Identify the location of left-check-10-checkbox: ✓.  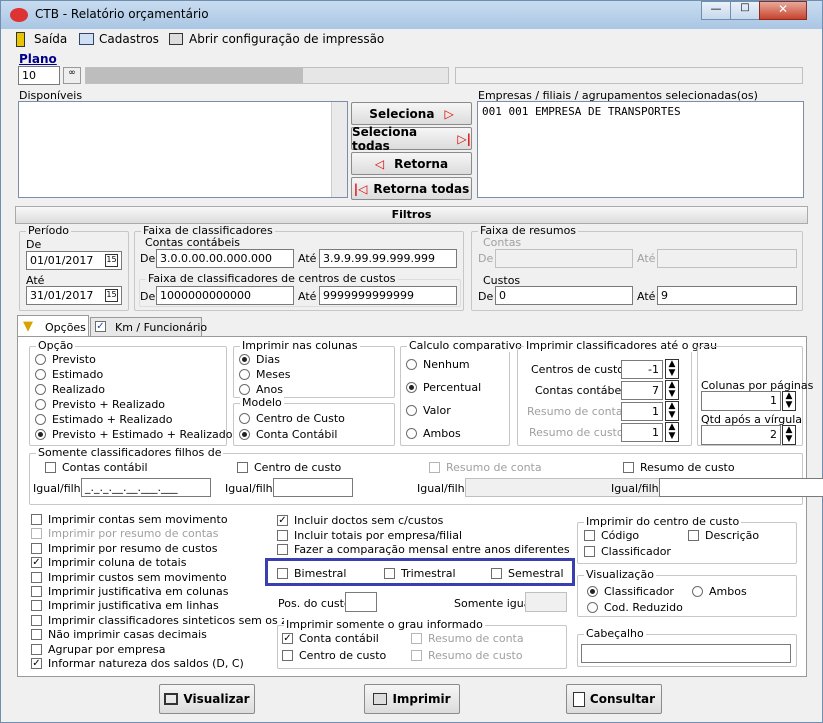
(36, 663).